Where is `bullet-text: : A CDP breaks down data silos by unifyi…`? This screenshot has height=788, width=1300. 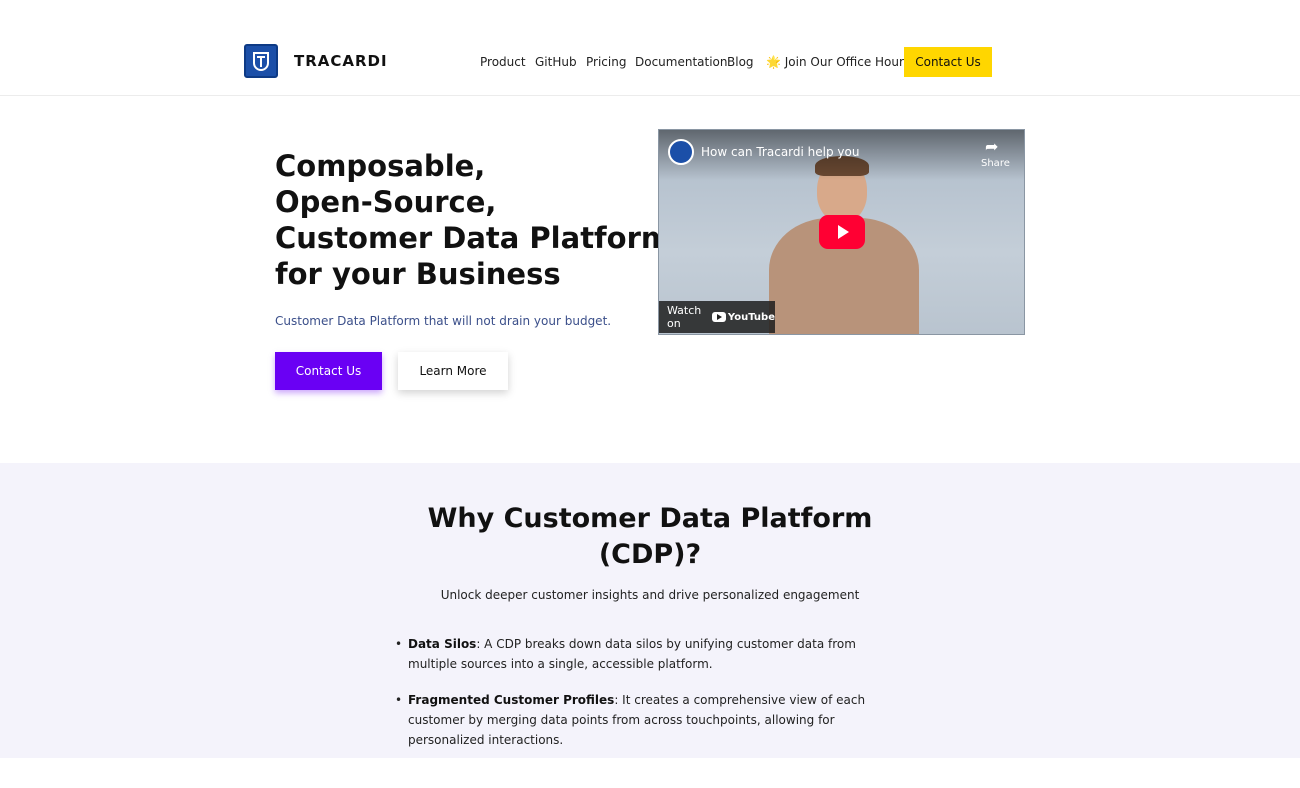
bullet-text: : A CDP breaks down data silos by unifyi… is located at coordinates (632, 654).